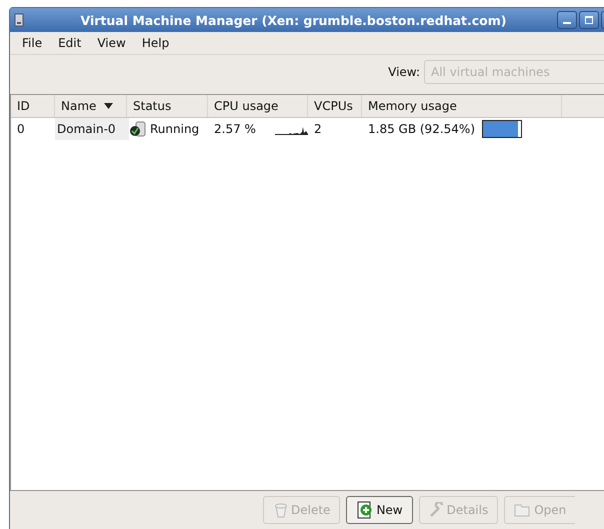  I want to click on column-header: Status, so click(167, 106).